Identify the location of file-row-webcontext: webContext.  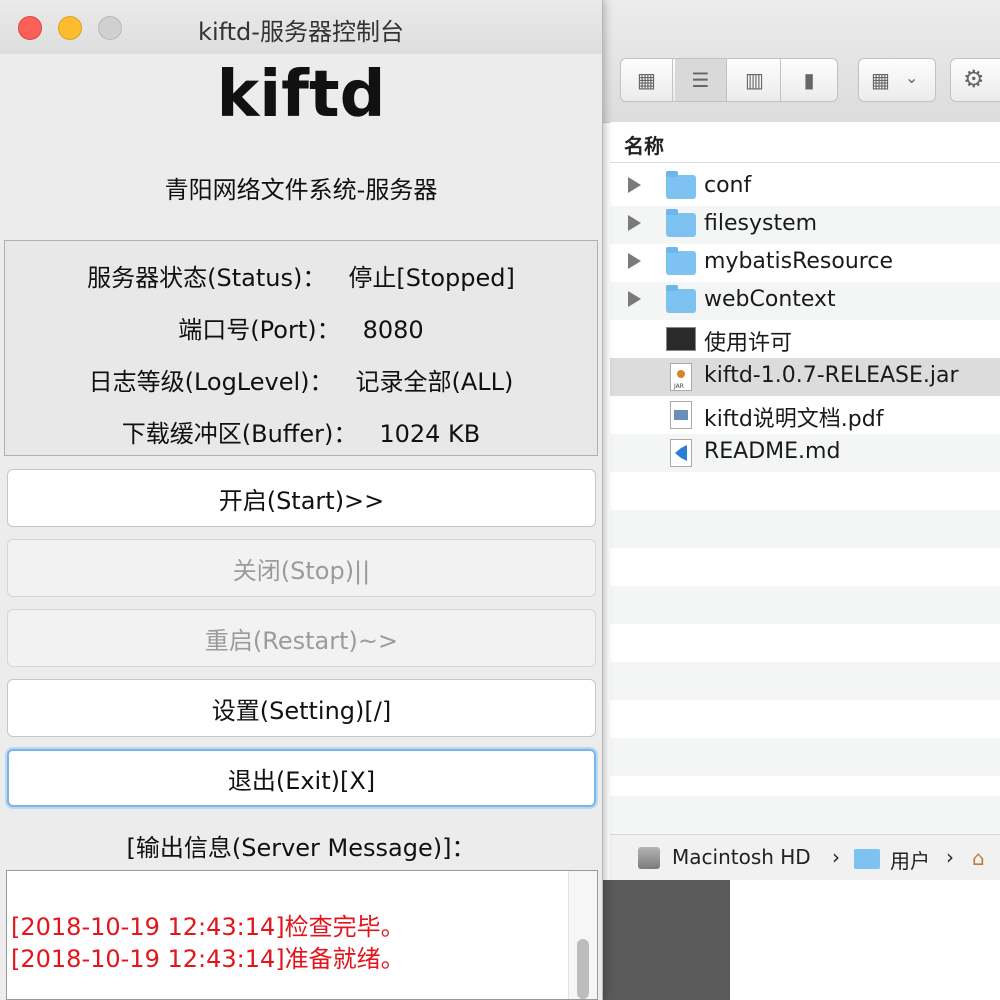
(805, 301).